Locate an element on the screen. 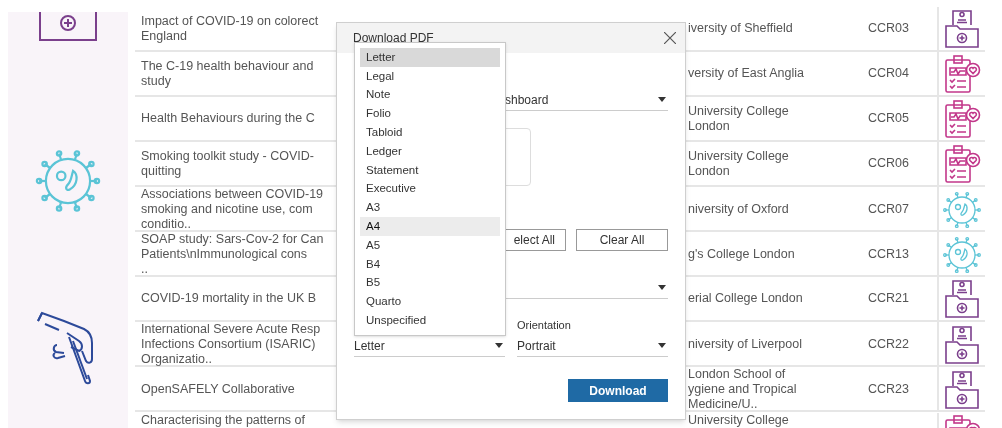 The image size is (1002, 428). study-code: CCR22 is located at coordinates (888, 345).